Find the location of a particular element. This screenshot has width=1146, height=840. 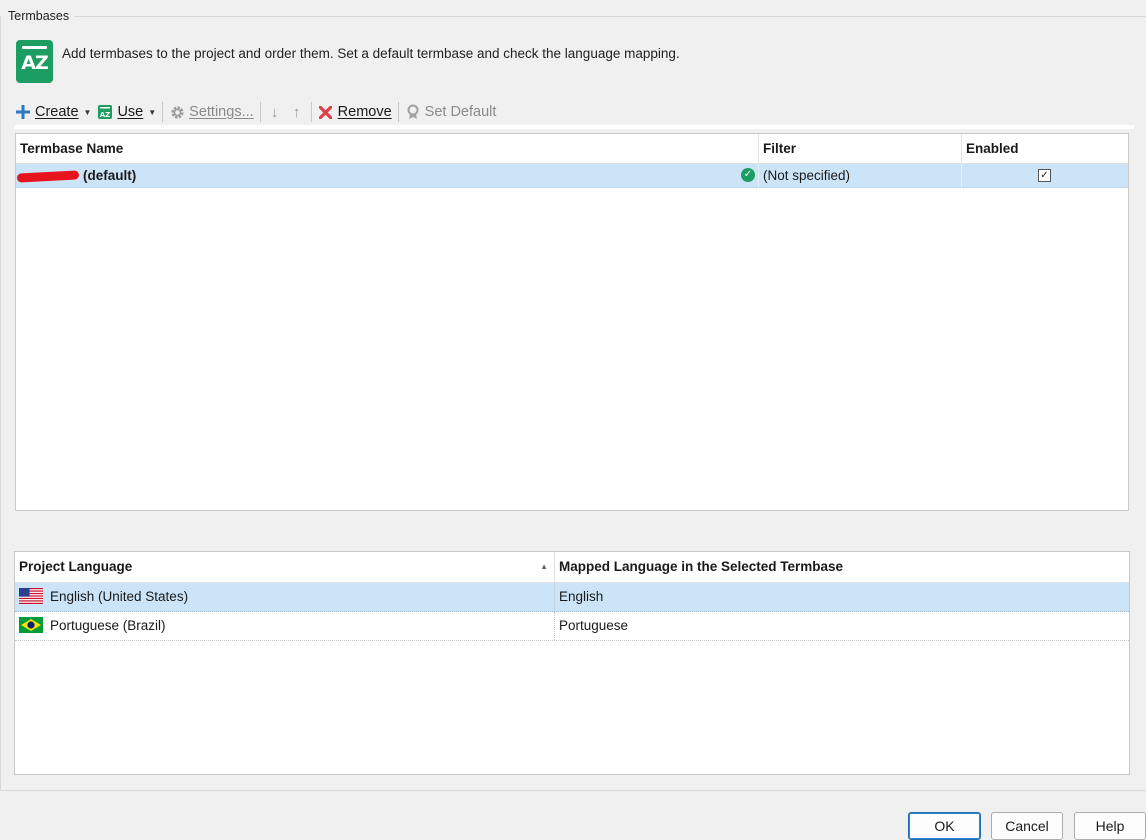

project-language-text: English (United States) is located at coordinates (119, 596).